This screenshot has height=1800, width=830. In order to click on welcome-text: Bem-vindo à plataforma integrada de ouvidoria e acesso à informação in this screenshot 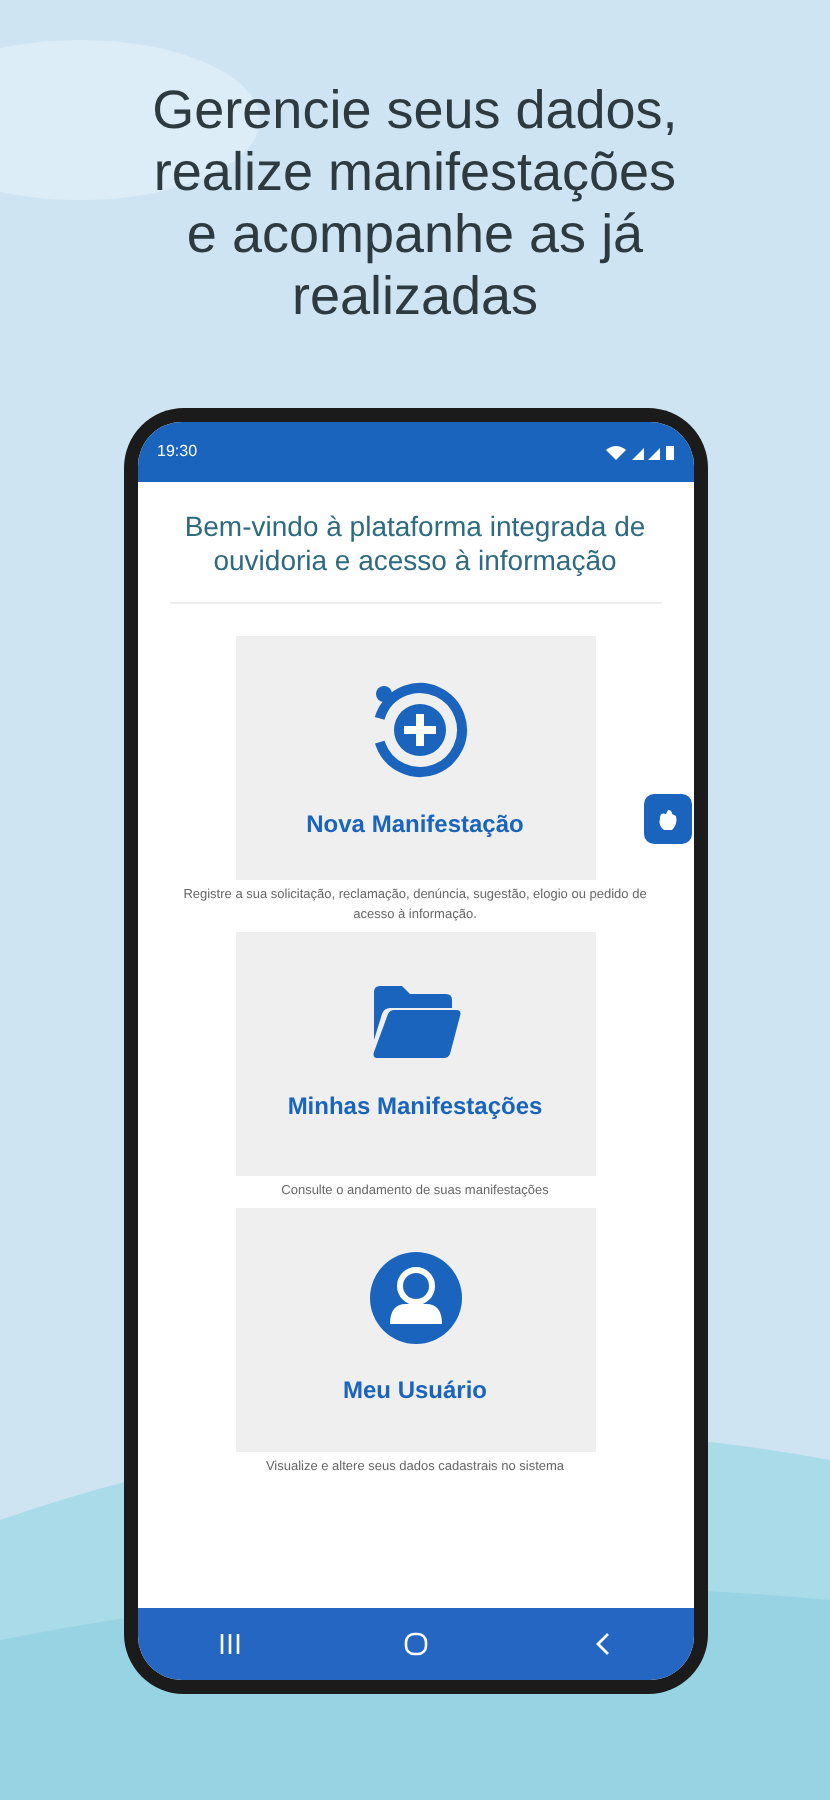, I will do `click(415, 544)`.